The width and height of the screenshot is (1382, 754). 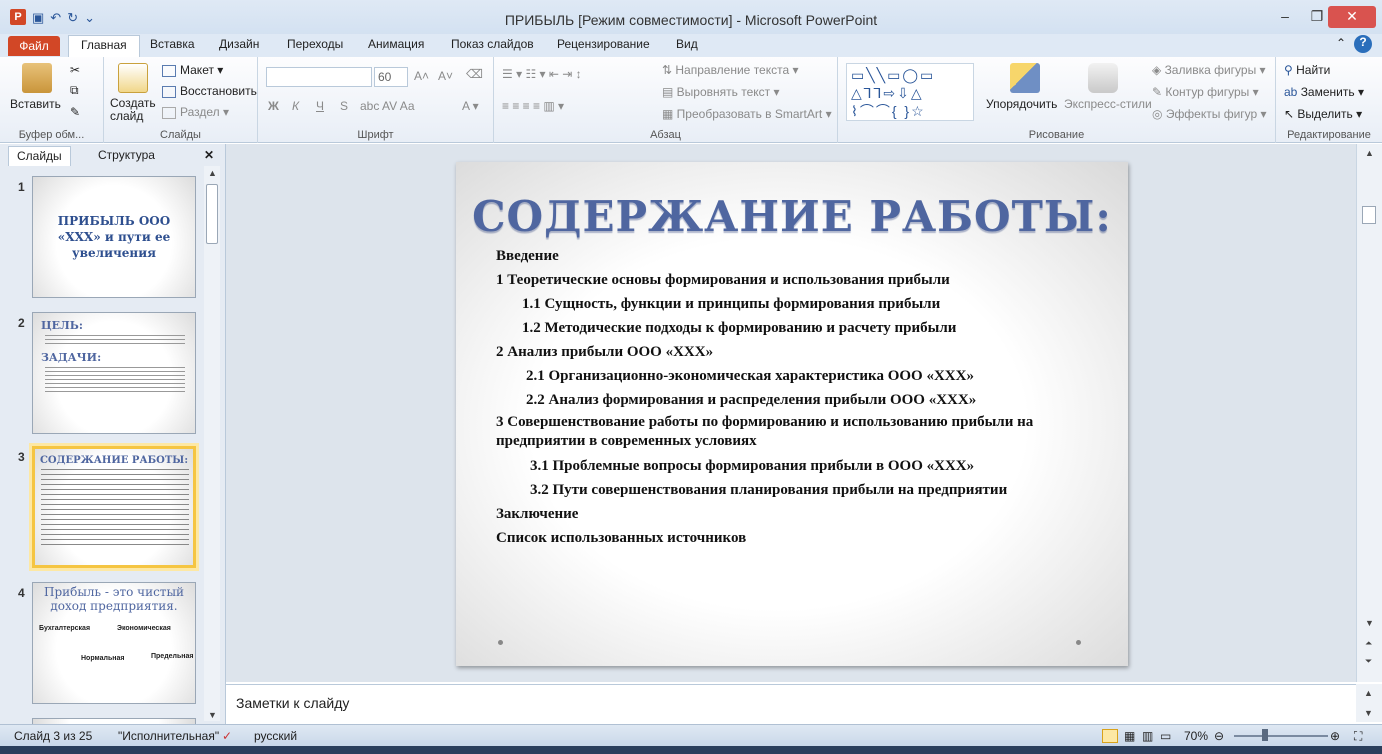 I want to click on slide-title: СОДЕРЖАНИЕ РАБОТЫ:, so click(x=792, y=216).